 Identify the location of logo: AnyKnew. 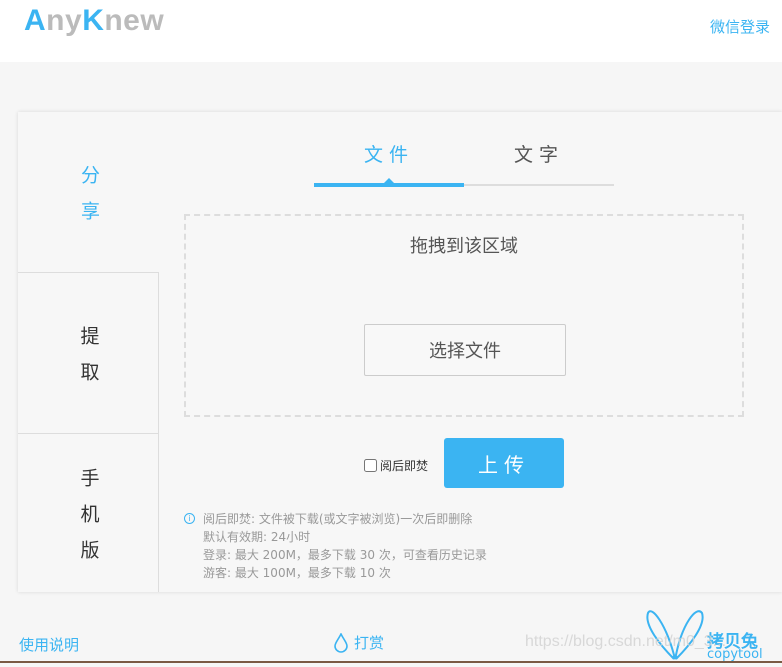
(94, 21).